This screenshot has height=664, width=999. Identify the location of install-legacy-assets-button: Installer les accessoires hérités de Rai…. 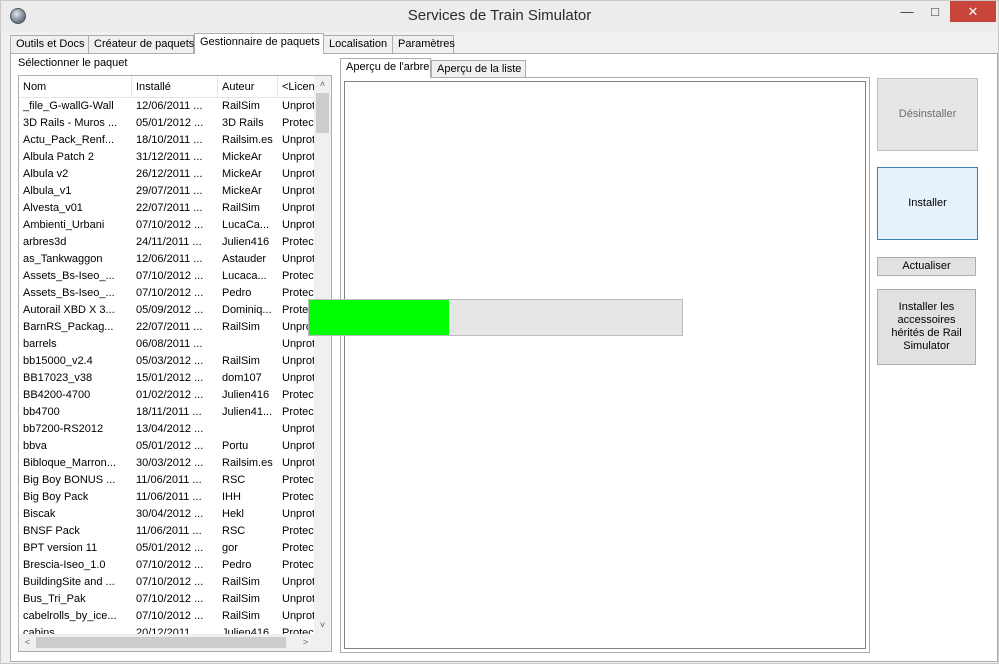
(926, 327).